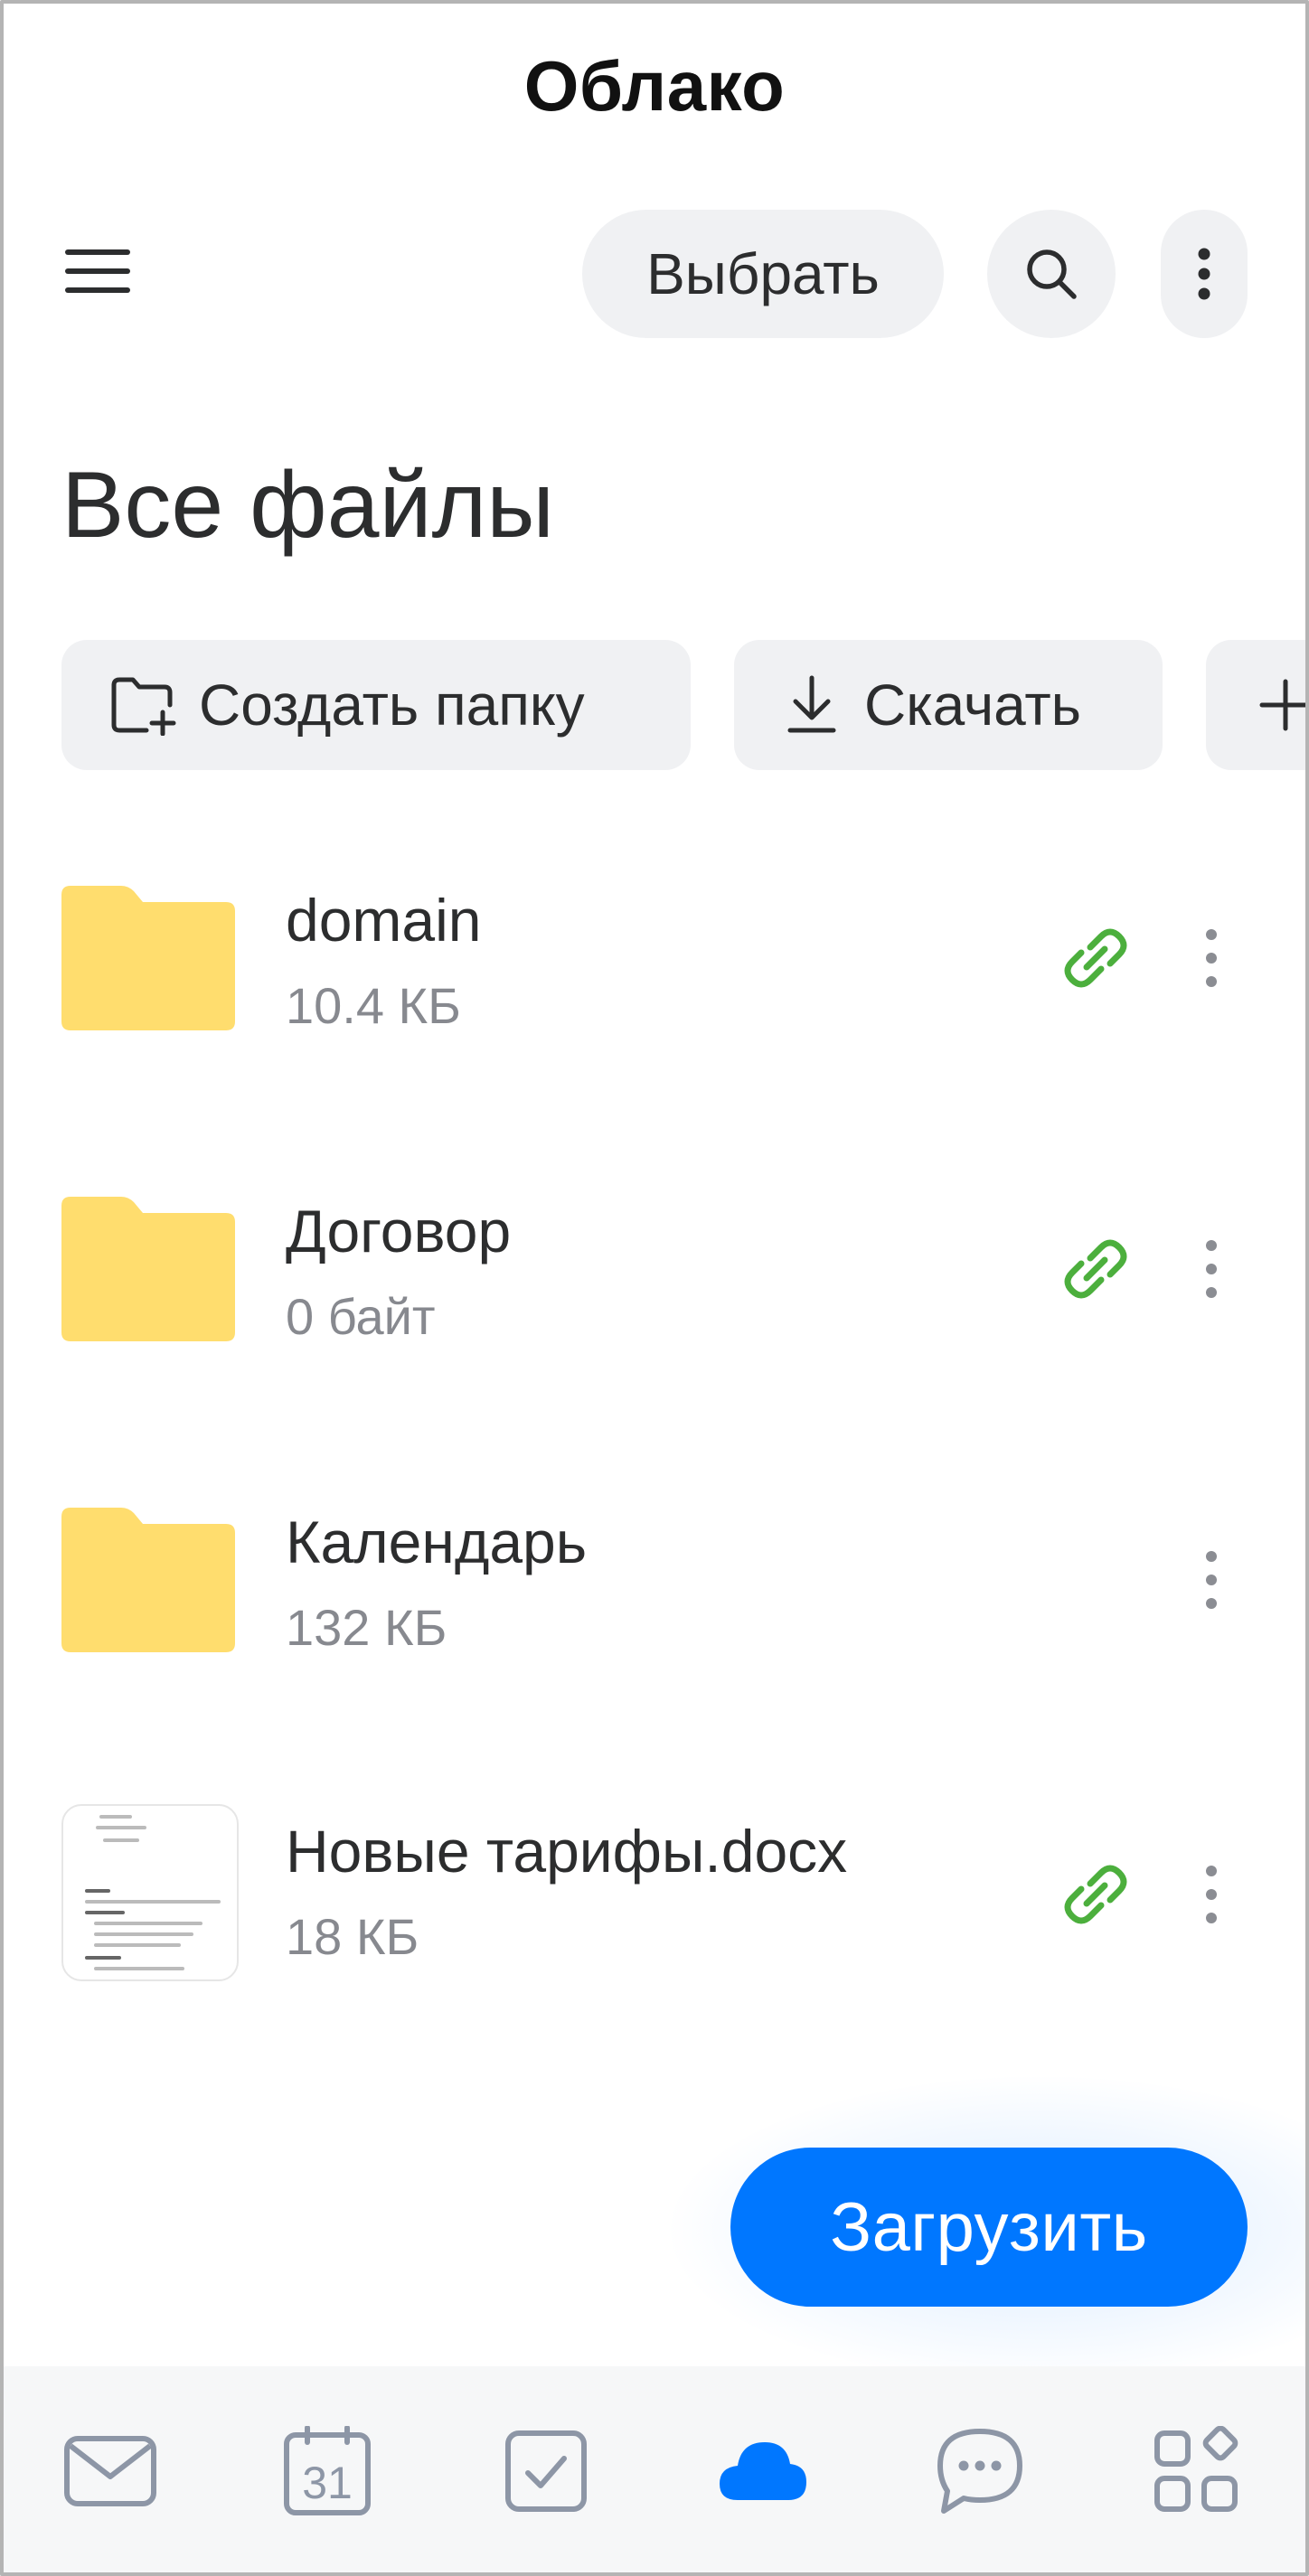 The width and height of the screenshot is (1309, 2576). Describe the element at coordinates (655, 2471) in the screenshot. I see `bottom-tab-bar: 31` at that location.